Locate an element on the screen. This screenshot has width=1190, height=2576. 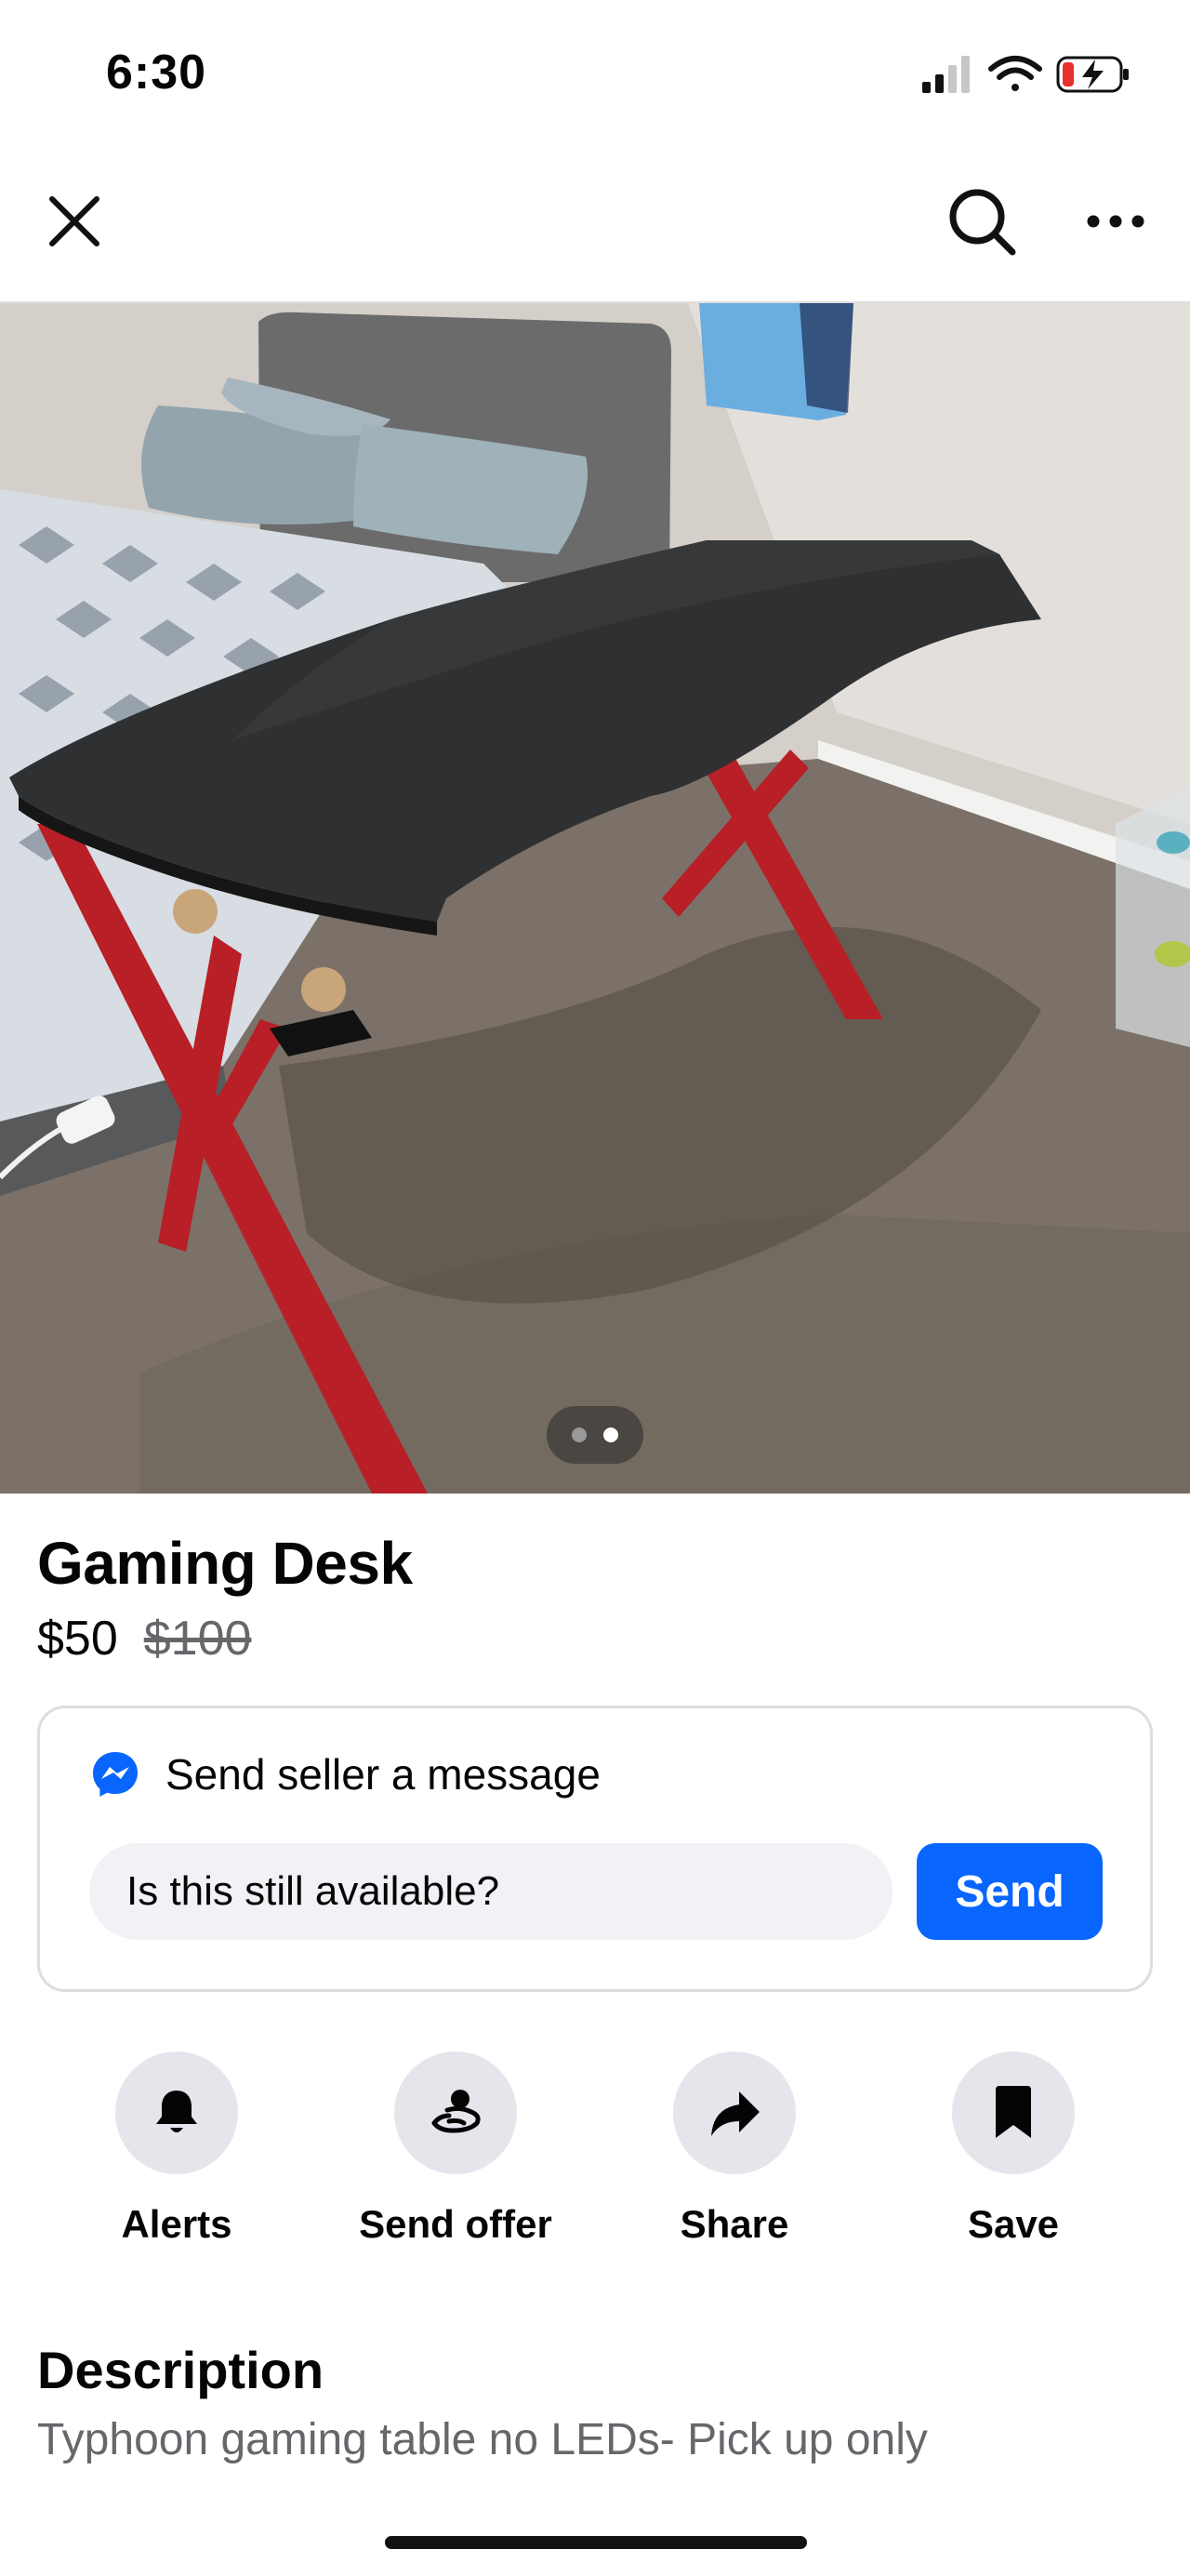
save-icon-circle is located at coordinates (1013, 2113).